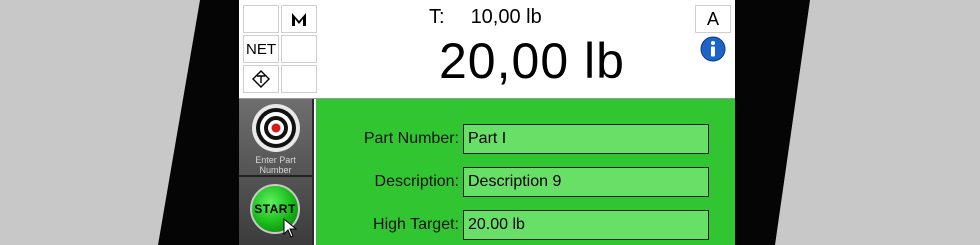  I want to click on center-of-zero-icon, so click(261, 79).